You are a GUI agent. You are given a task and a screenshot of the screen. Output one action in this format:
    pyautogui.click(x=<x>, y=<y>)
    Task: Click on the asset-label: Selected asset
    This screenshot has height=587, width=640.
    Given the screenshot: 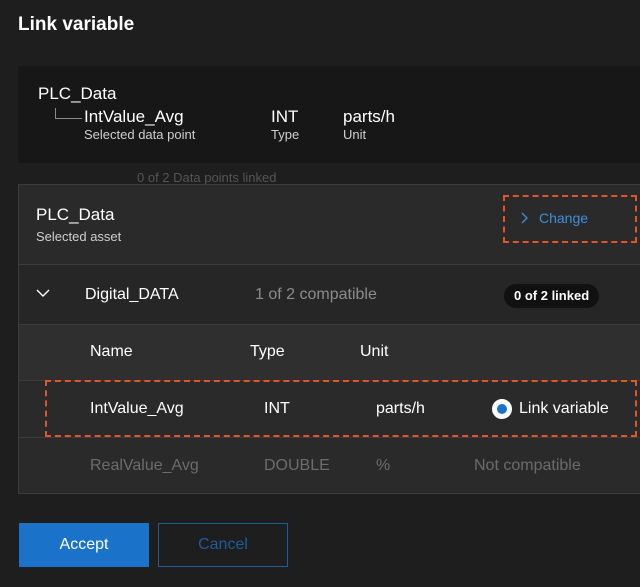 What is the action you would take?
    pyautogui.click(x=79, y=236)
    